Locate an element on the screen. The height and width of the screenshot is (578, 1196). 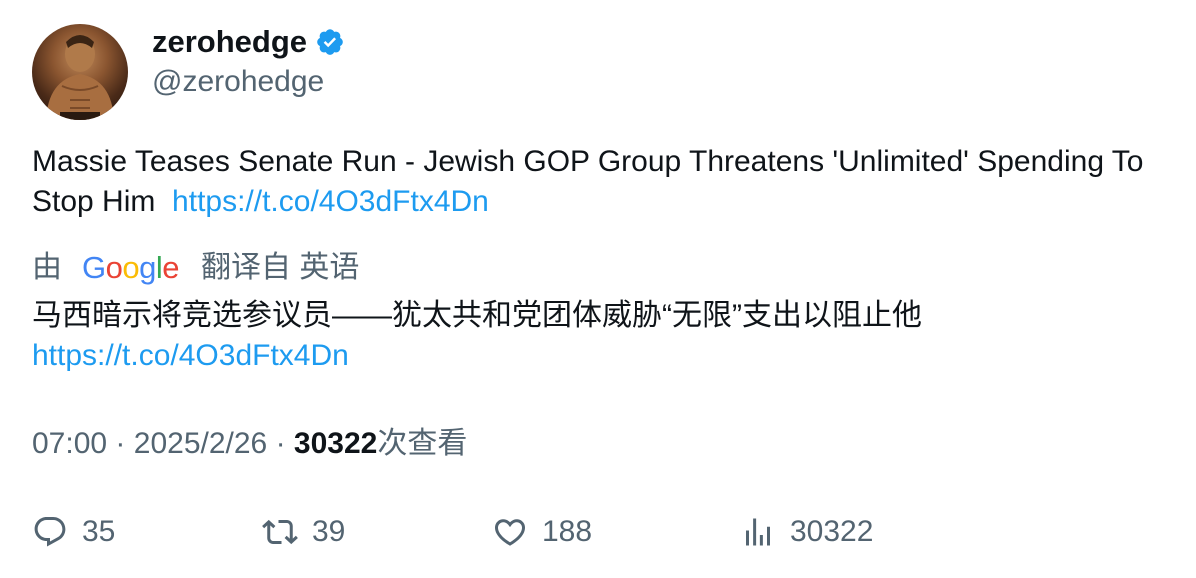
tweet-date: 2025/2/26 is located at coordinates (200, 443).